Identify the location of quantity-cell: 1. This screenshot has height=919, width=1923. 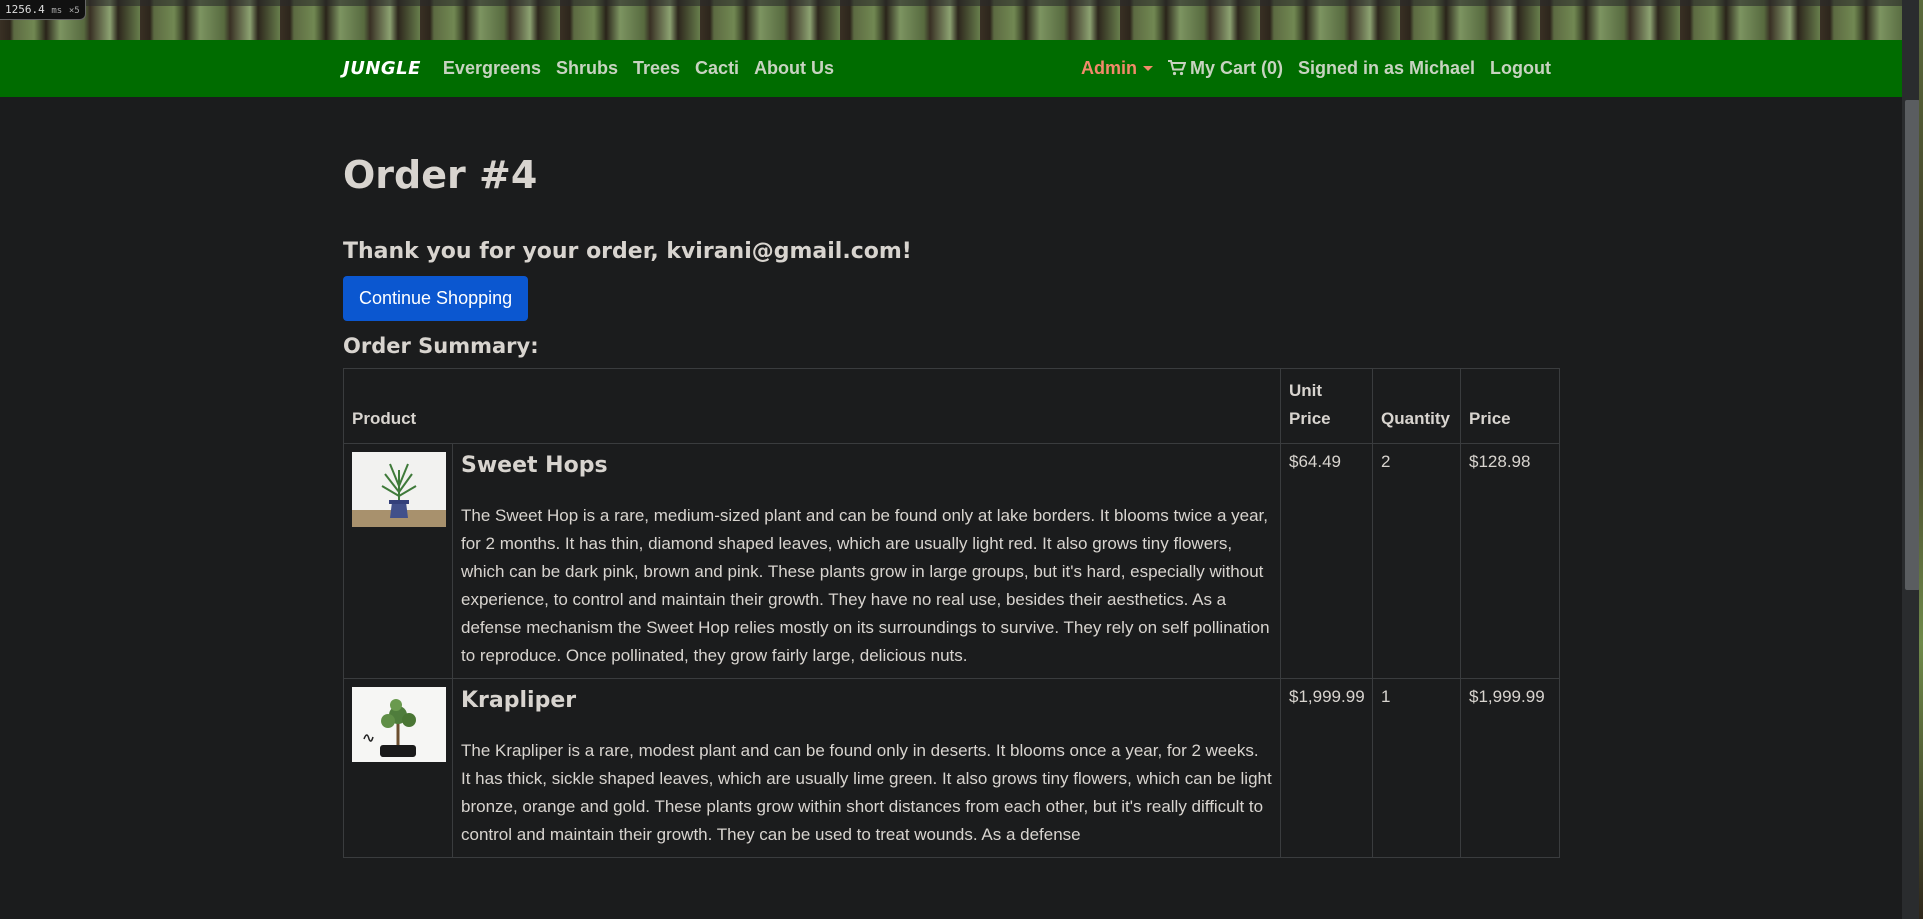
(1417, 768).